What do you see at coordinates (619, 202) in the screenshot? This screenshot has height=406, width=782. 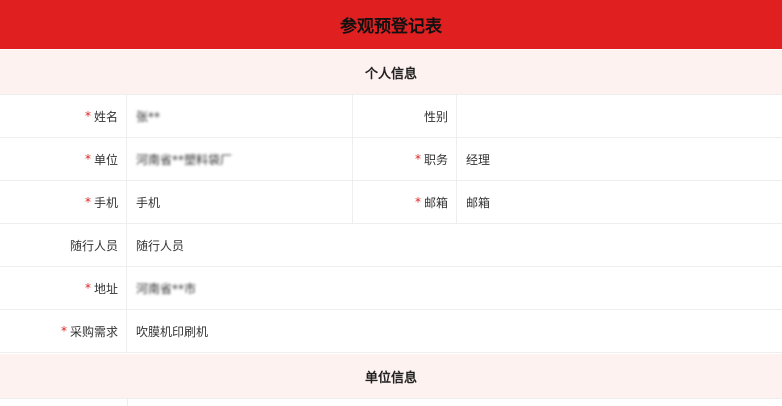 I see `email-field: 邮箱` at bounding box center [619, 202].